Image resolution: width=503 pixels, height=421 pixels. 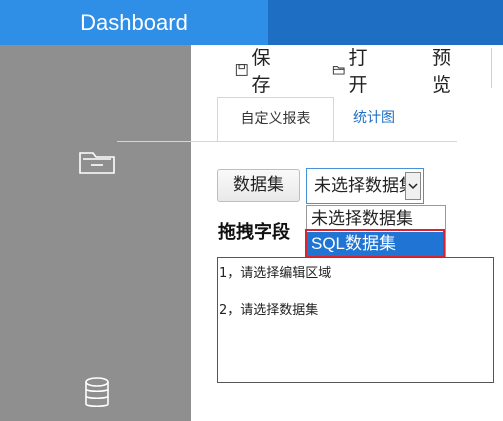 I want to click on tab-bar: 自定义报表 统计图, so click(x=337, y=119).